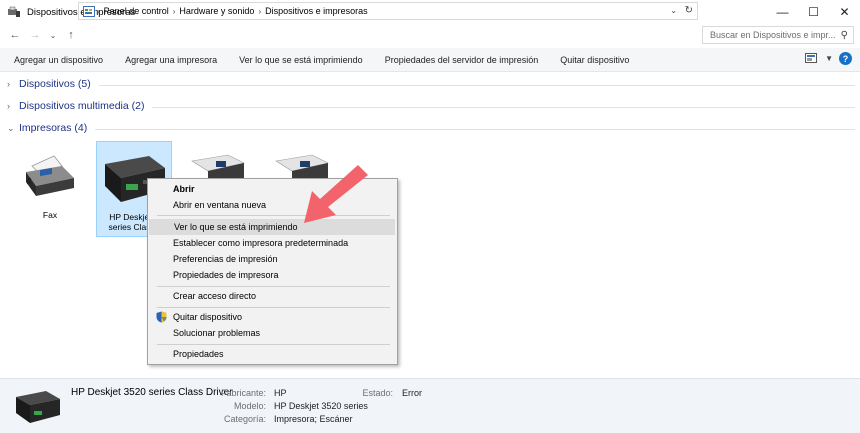 This screenshot has width=860, height=433. What do you see at coordinates (272, 259) in the screenshot?
I see `menu-item-printing-preferences: Preferencias de impresión` at bounding box center [272, 259].